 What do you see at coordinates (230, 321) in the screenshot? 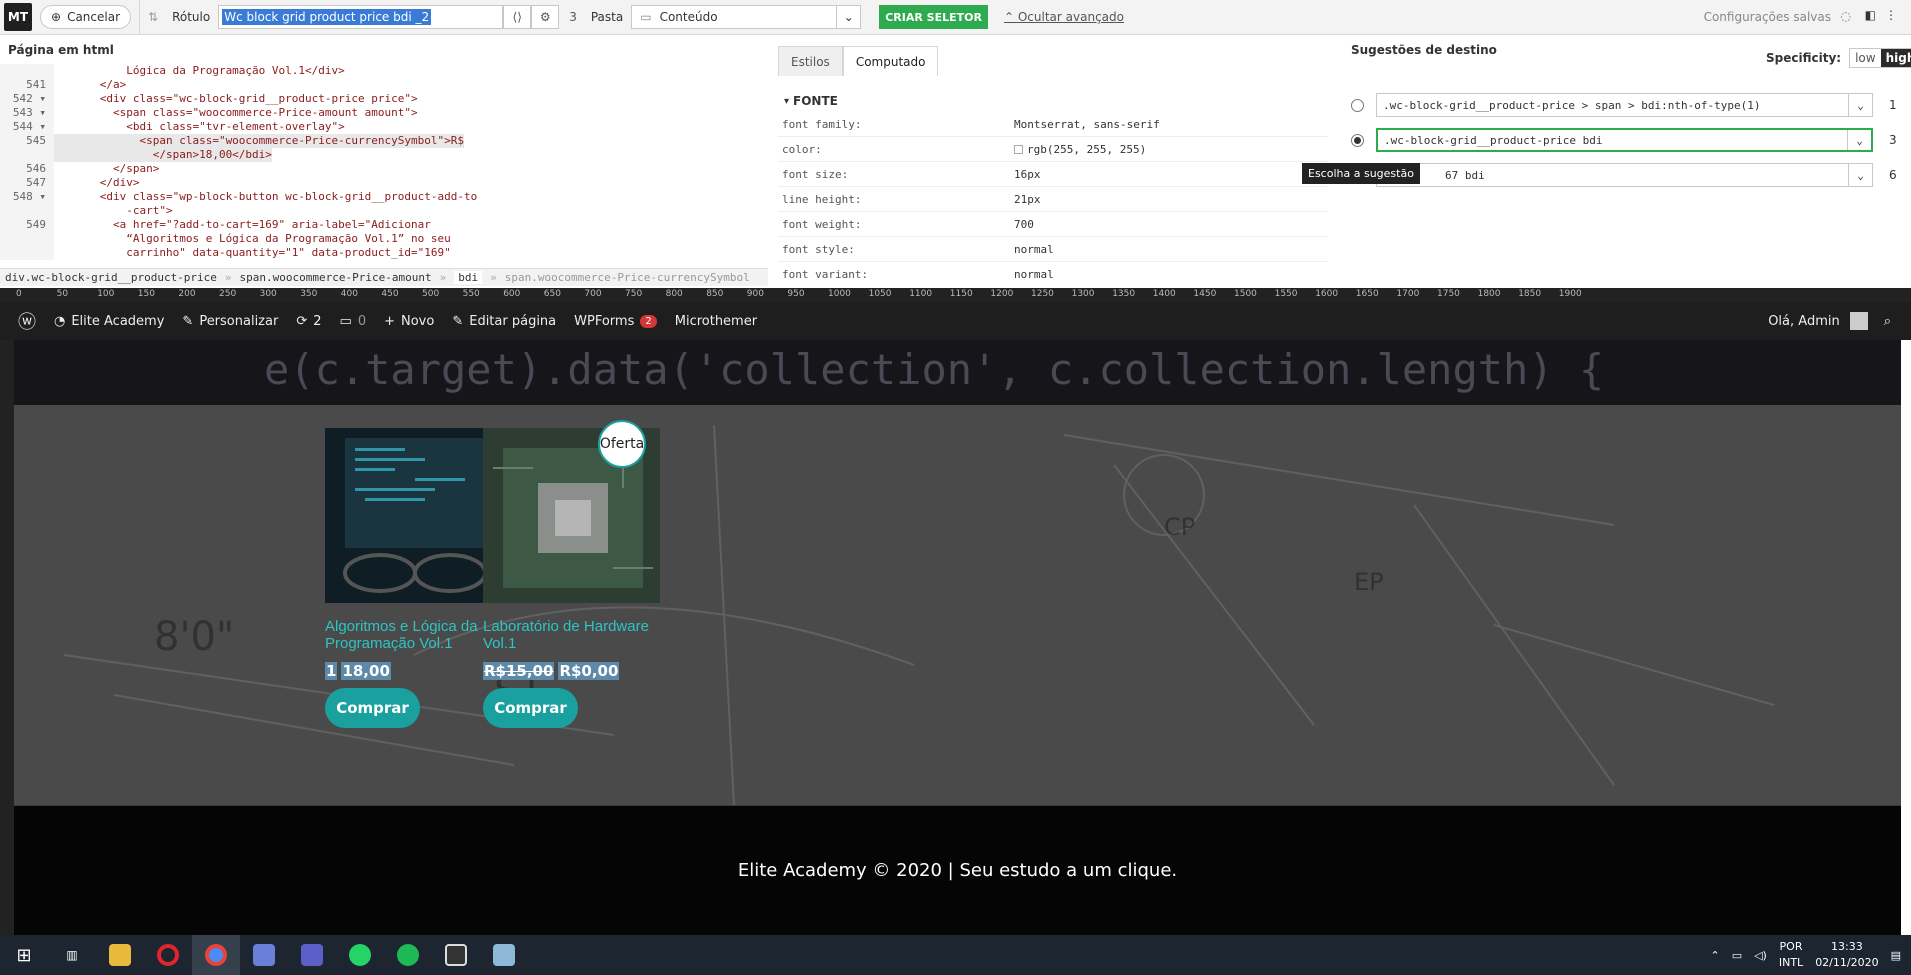
I see `wpbar-customize: ✎ Personalizar` at bounding box center [230, 321].